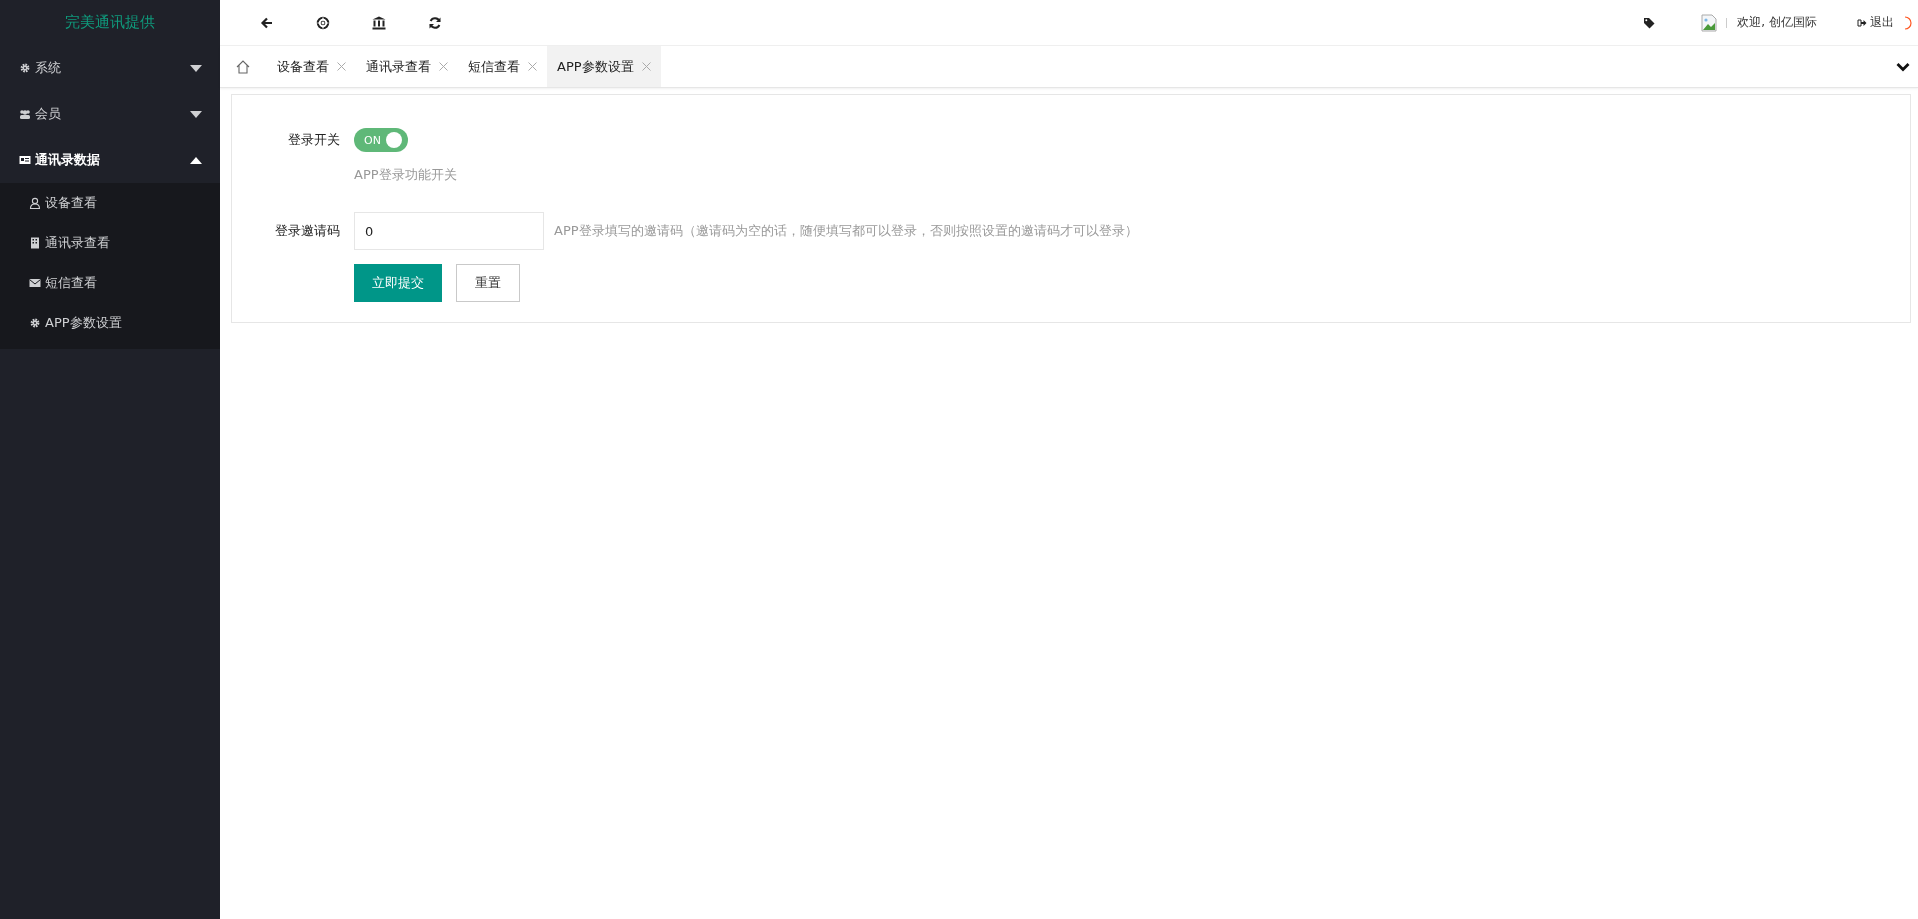 The height and width of the screenshot is (919, 1918). Describe the element at coordinates (110, 114) in the screenshot. I see `sidebar-item: 会员` at that location.